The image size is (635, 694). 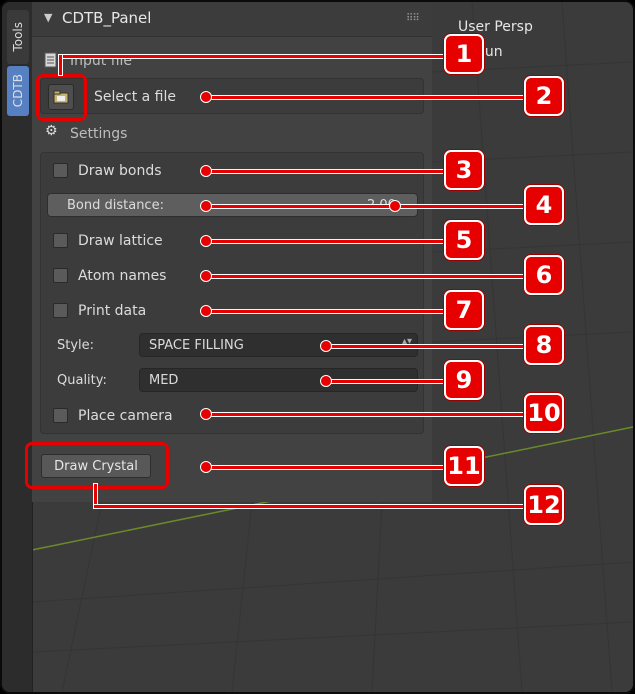 What do you see at coordinates (464, 54) in the screenshot?
I see `callout-1: 1` at bounding box center [464, 54].